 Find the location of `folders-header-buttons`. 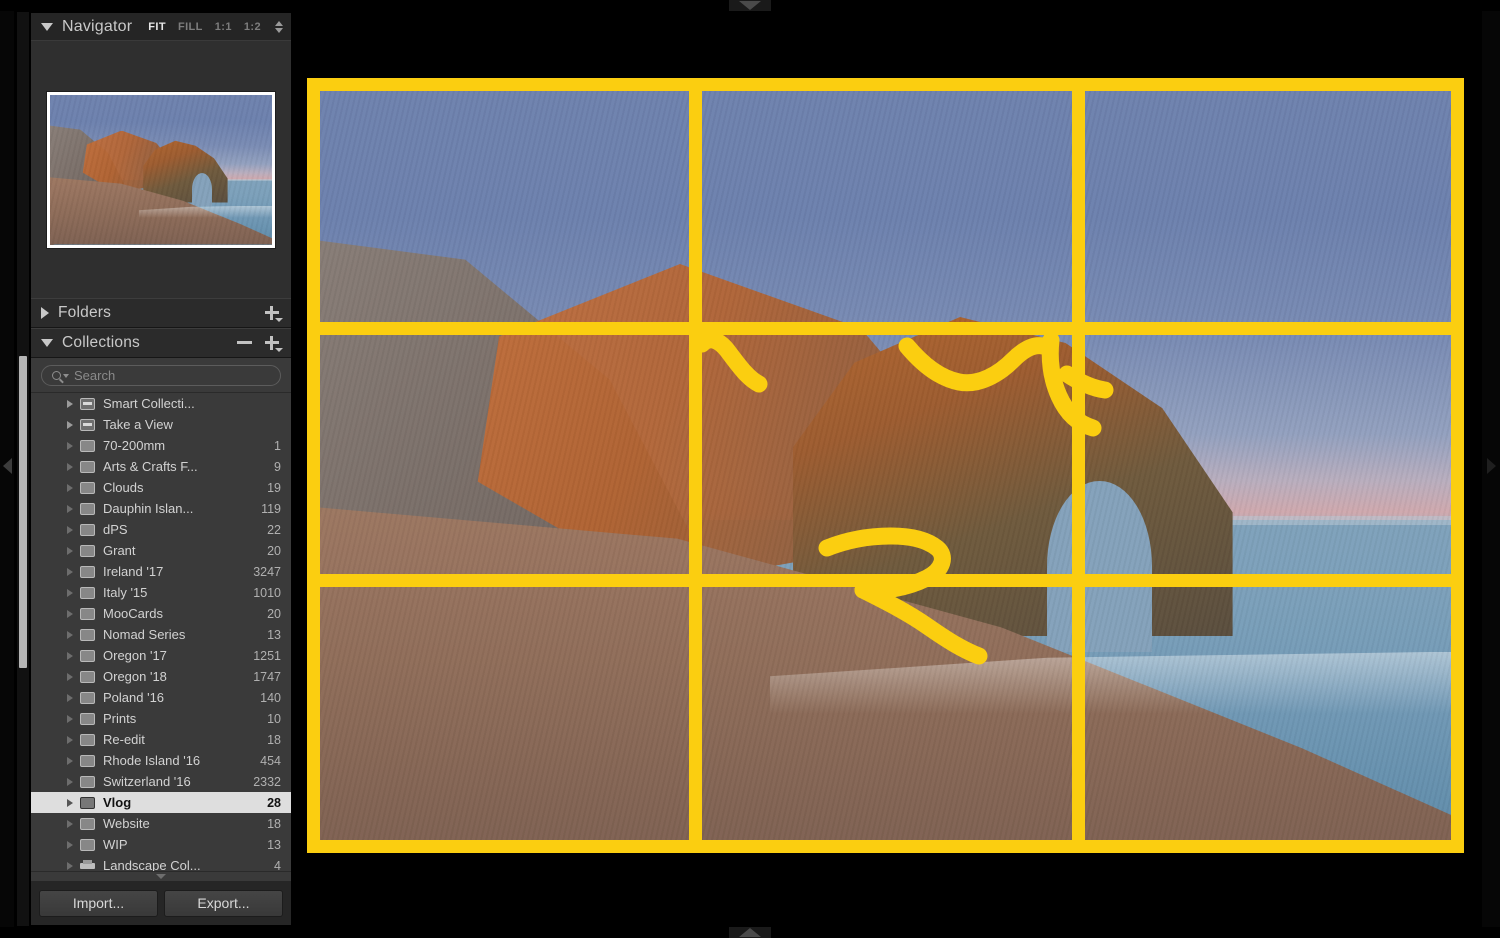

folders-header-buttons is located at coordinates (273, 313).